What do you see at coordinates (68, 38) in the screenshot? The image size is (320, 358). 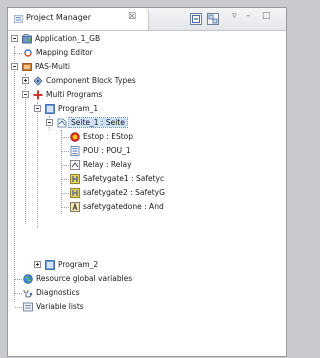 I see `tree-item-label: Application_1_GB` at bounding box center [68, 38].